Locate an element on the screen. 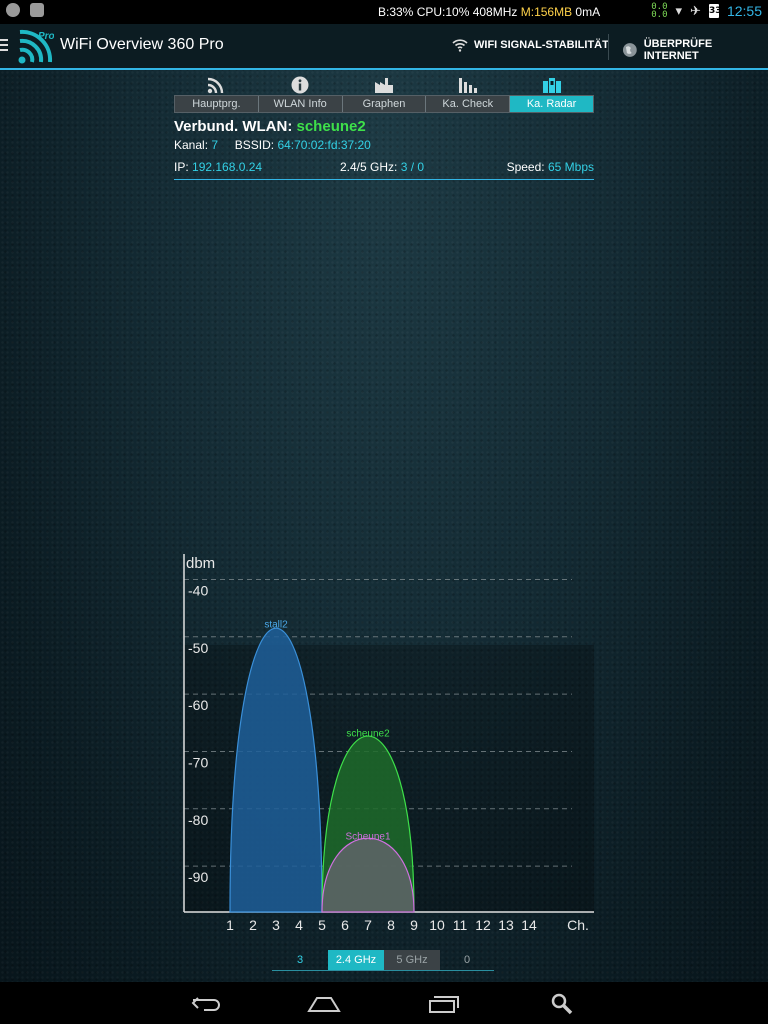 This screenshot has height=1024, width=768. y-tick-label: -50 is located at coordinates (198, 648).